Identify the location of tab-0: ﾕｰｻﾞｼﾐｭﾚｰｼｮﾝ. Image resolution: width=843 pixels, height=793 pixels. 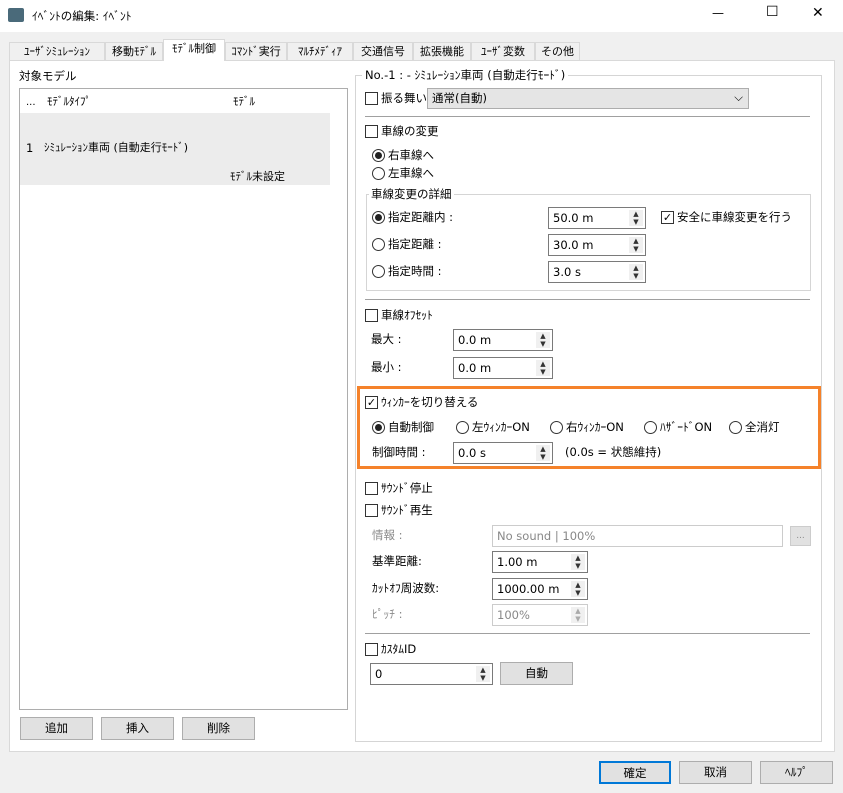
(57, 51).